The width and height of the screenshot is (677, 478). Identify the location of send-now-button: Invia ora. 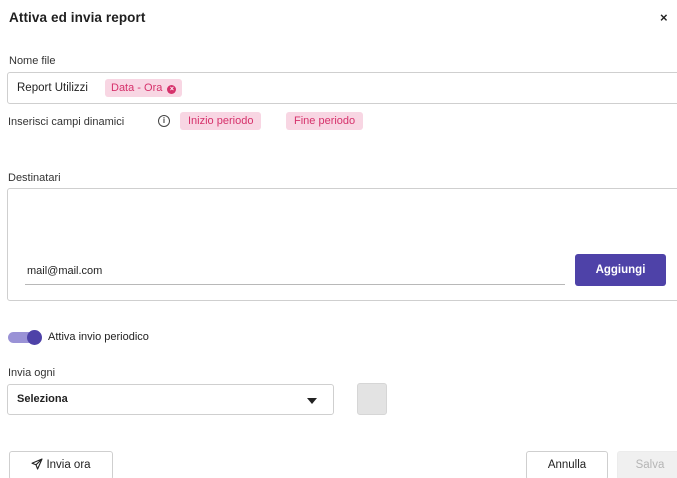
(61, 464).